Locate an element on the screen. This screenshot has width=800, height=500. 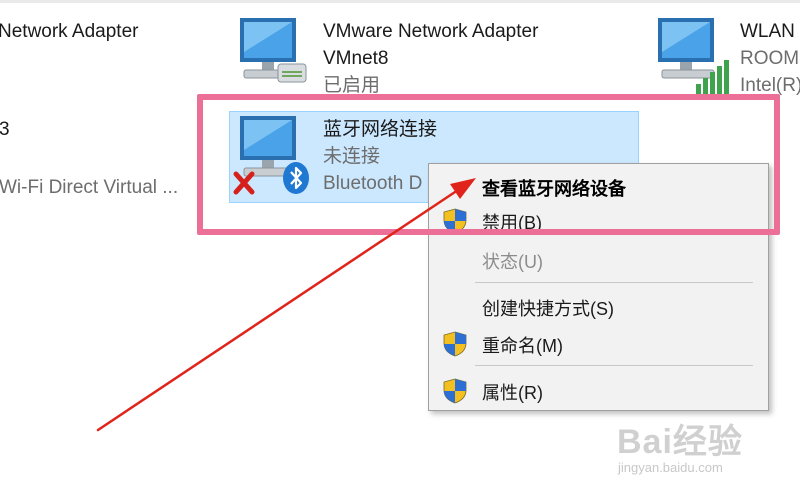
watermark-url: jingyan.baidu.com is located at coordinates (670, 467).